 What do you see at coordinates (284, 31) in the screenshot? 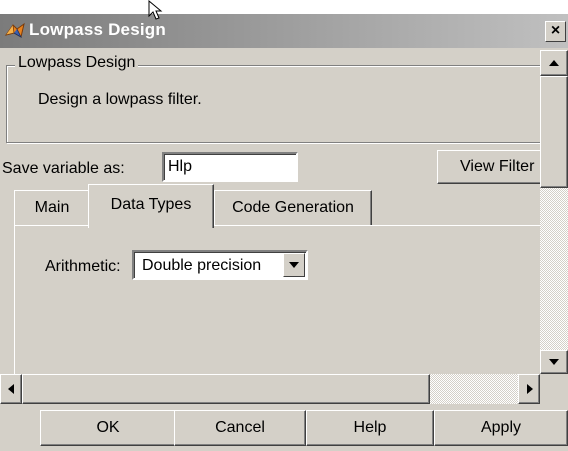
I see `title-bar: Lowpass Design ×` at bounding box center [284, 31].